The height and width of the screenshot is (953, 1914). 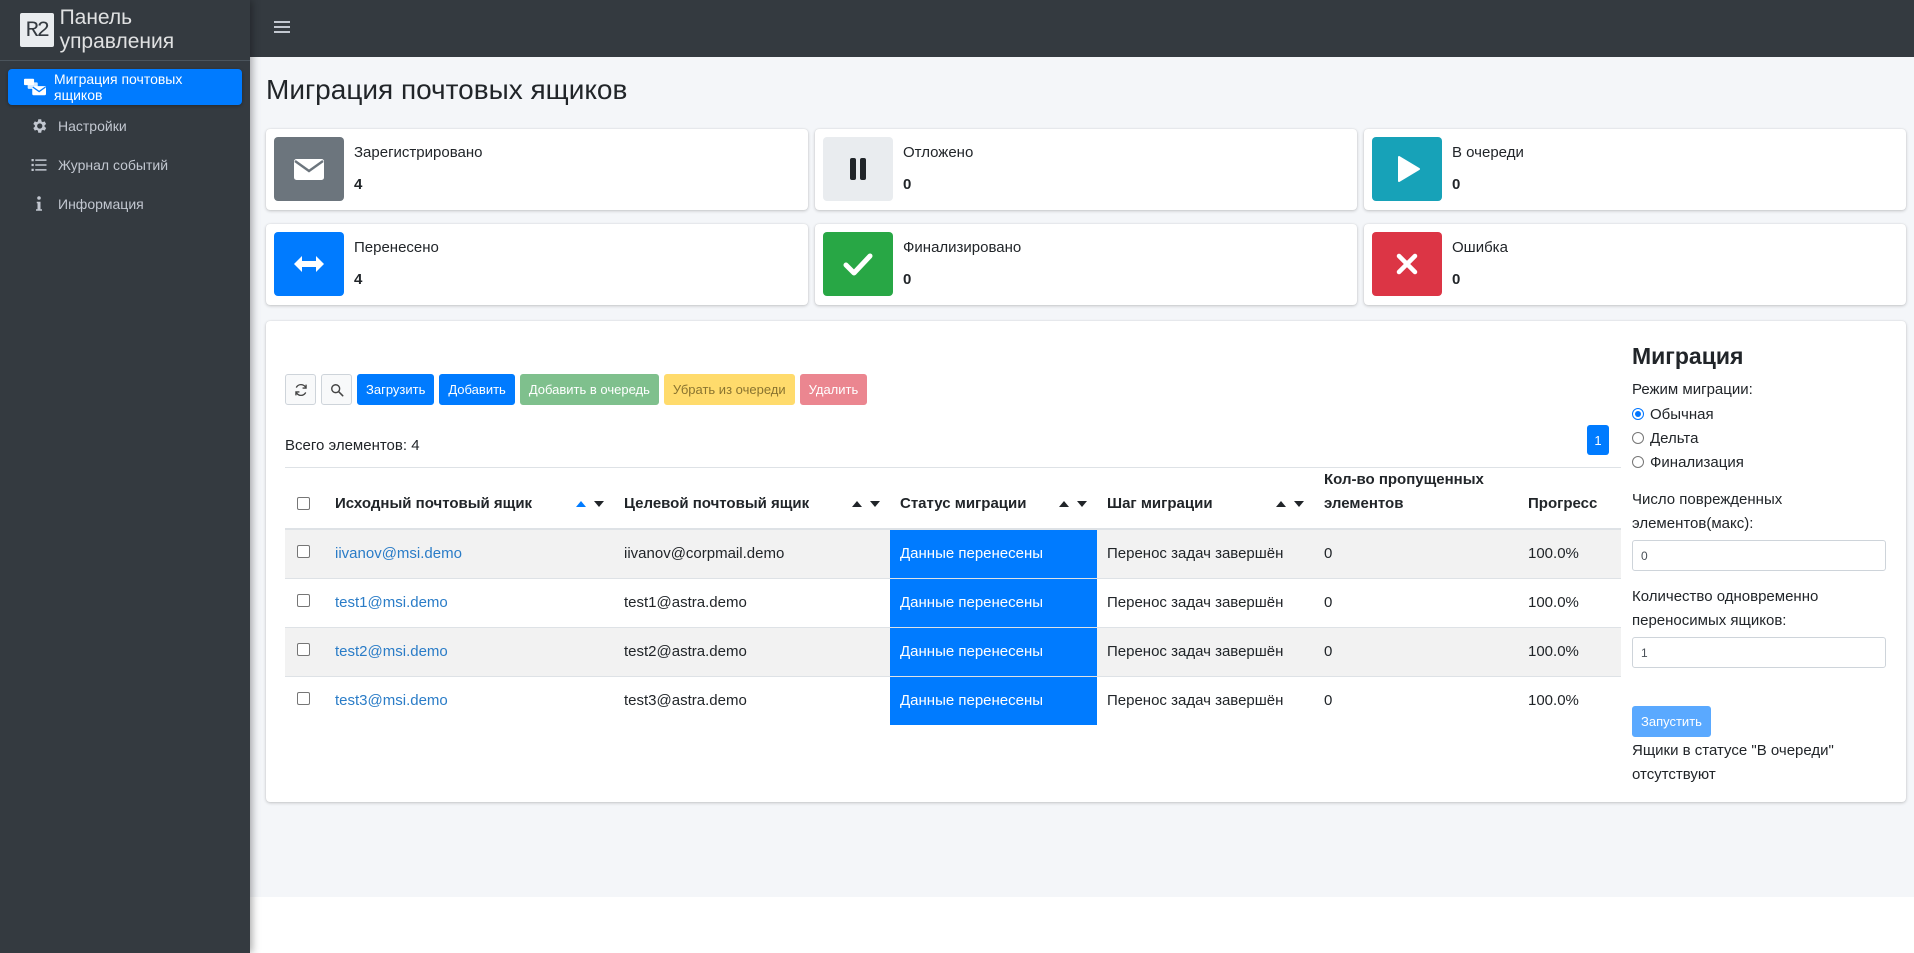 What do you see at coordinates (396, 389) in the screenshot?
I see `load-button: Загрузить` at bounding box center [396, 389].